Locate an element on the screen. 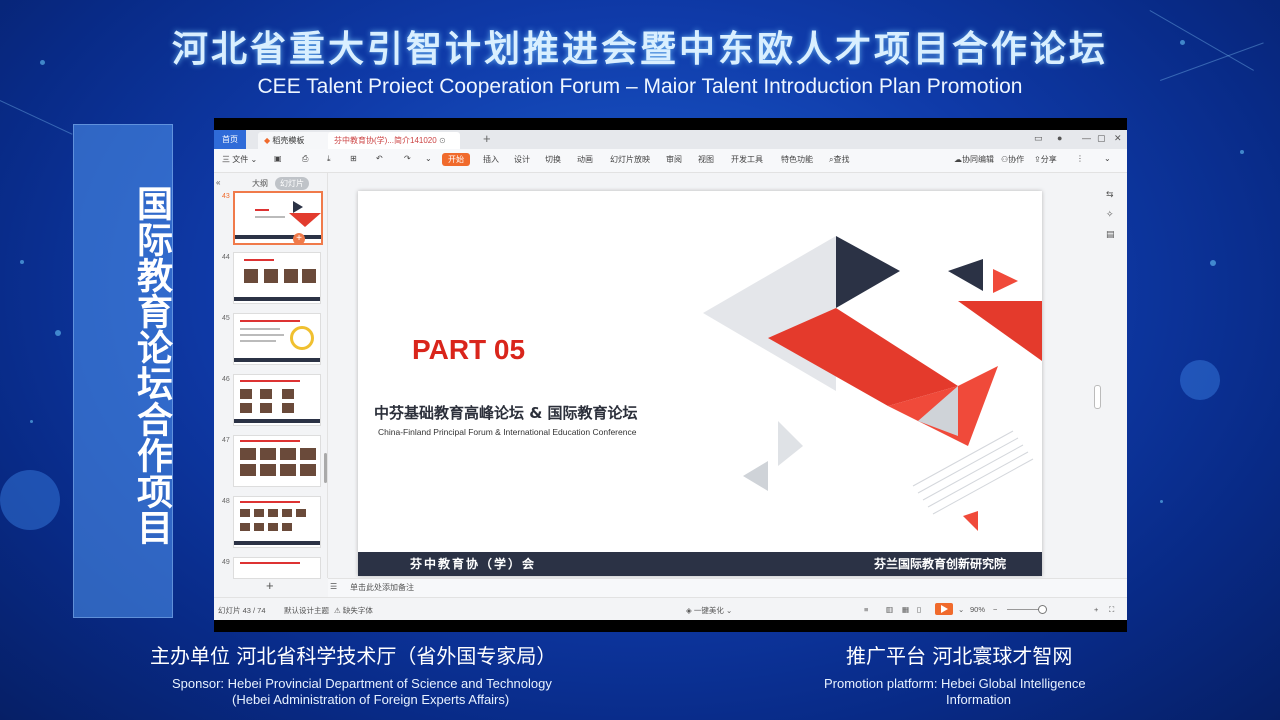 The height and width of the screenshot is (720, 1280). collapse-ribbon-icon: ⌄ is located at coordinates (1107, 158).